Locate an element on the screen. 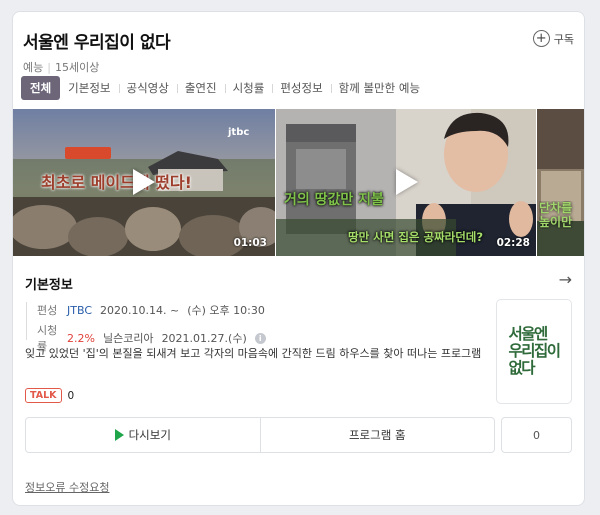  replay-play-icon is located at coordinates (119, 435).